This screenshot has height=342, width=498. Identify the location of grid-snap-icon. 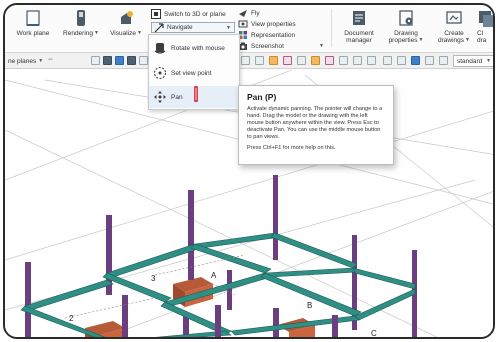
(415, 60).